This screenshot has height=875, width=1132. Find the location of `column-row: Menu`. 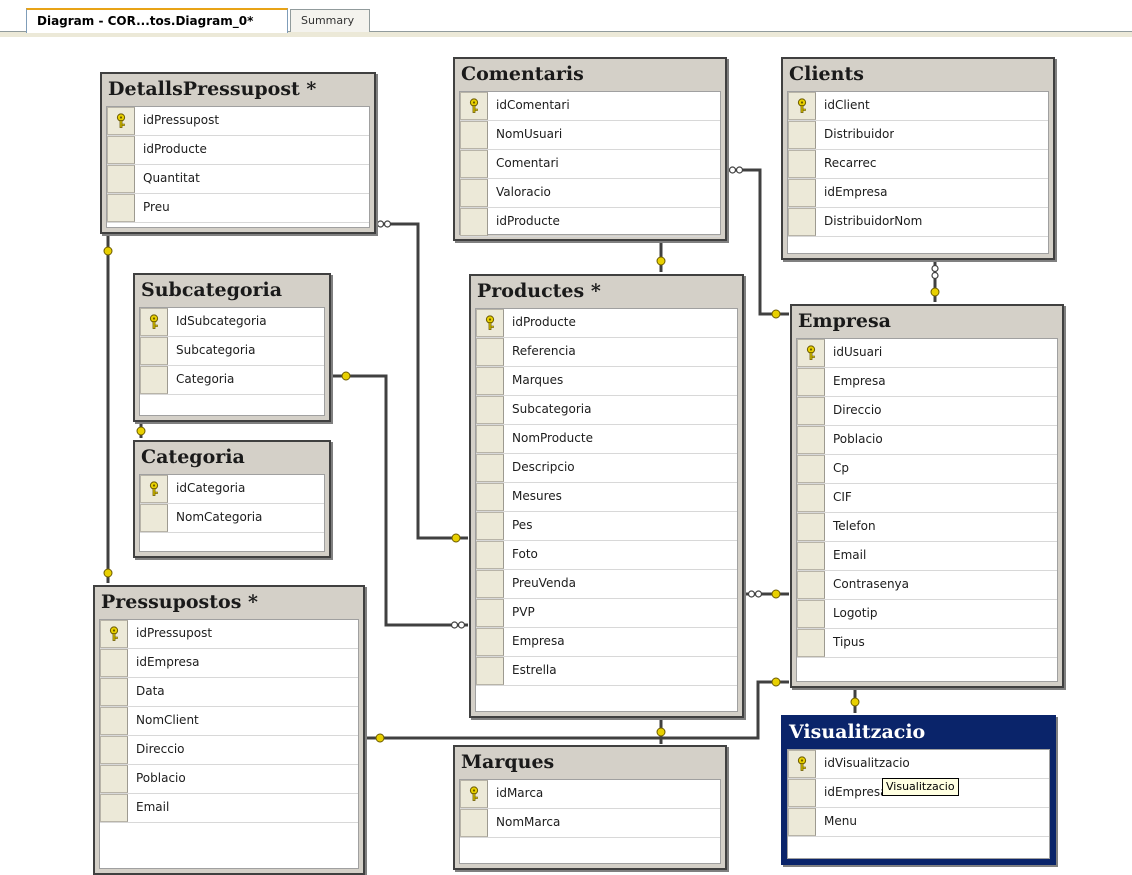

column-row: Menu is located at coordinates (918, 822).